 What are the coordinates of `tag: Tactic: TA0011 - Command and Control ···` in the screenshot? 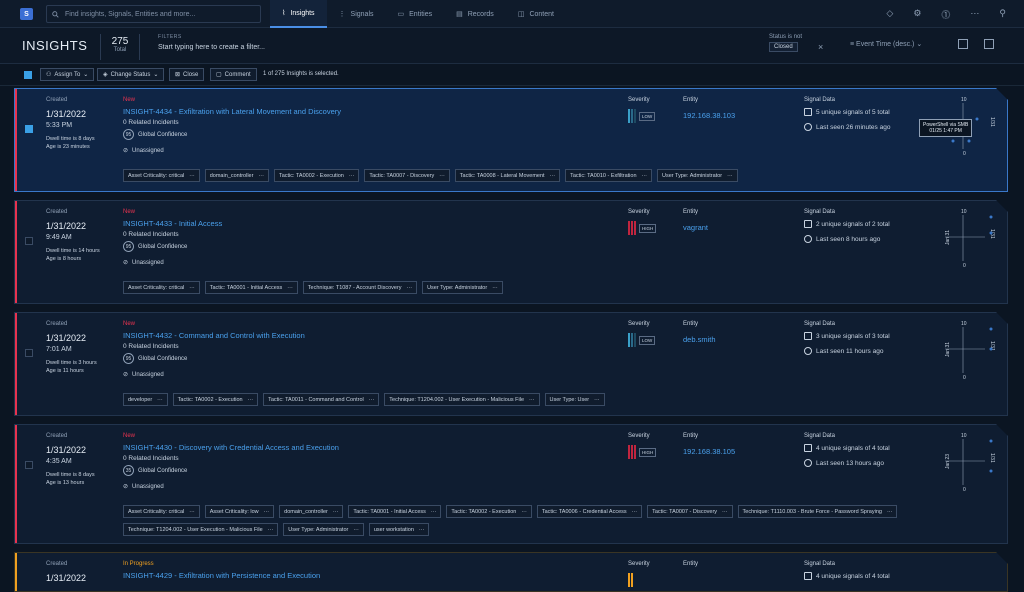 It's located at (321, 399).